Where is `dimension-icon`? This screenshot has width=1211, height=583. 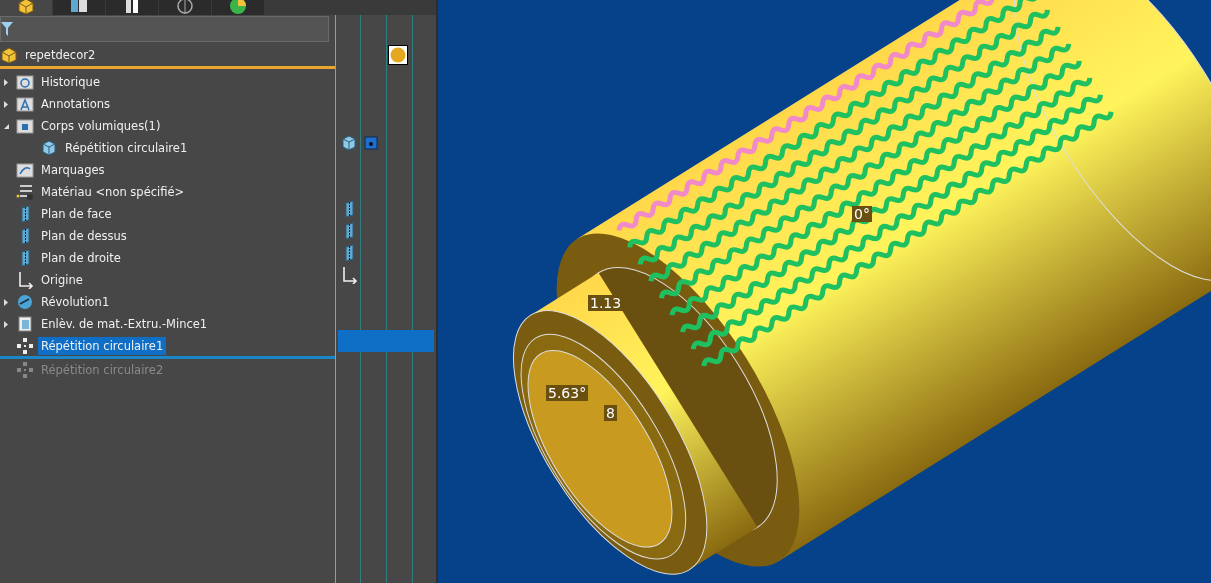 dimension-icon is located at coordinates (185, 7).